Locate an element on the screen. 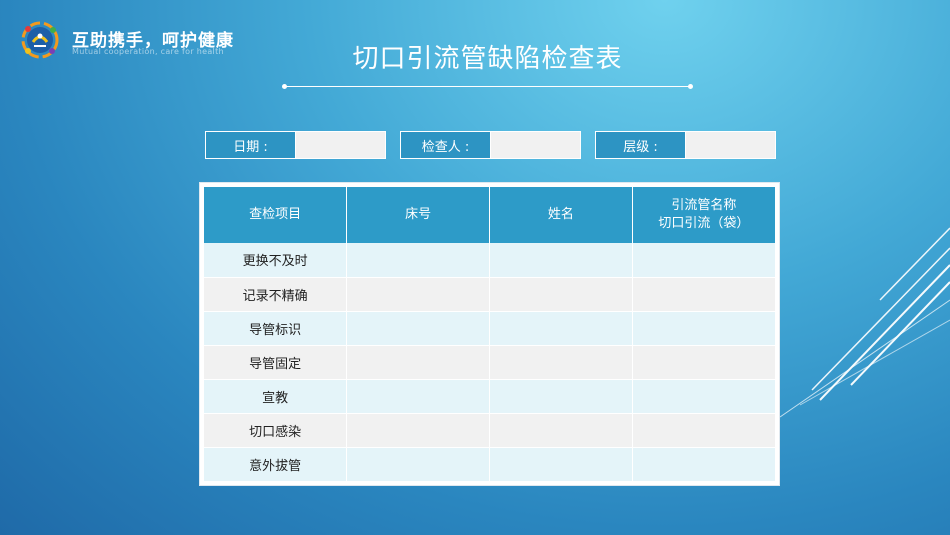 The width and height of the screenshot is (950, 535). table-row: 导管固定 is located at coordinates (489, 362).